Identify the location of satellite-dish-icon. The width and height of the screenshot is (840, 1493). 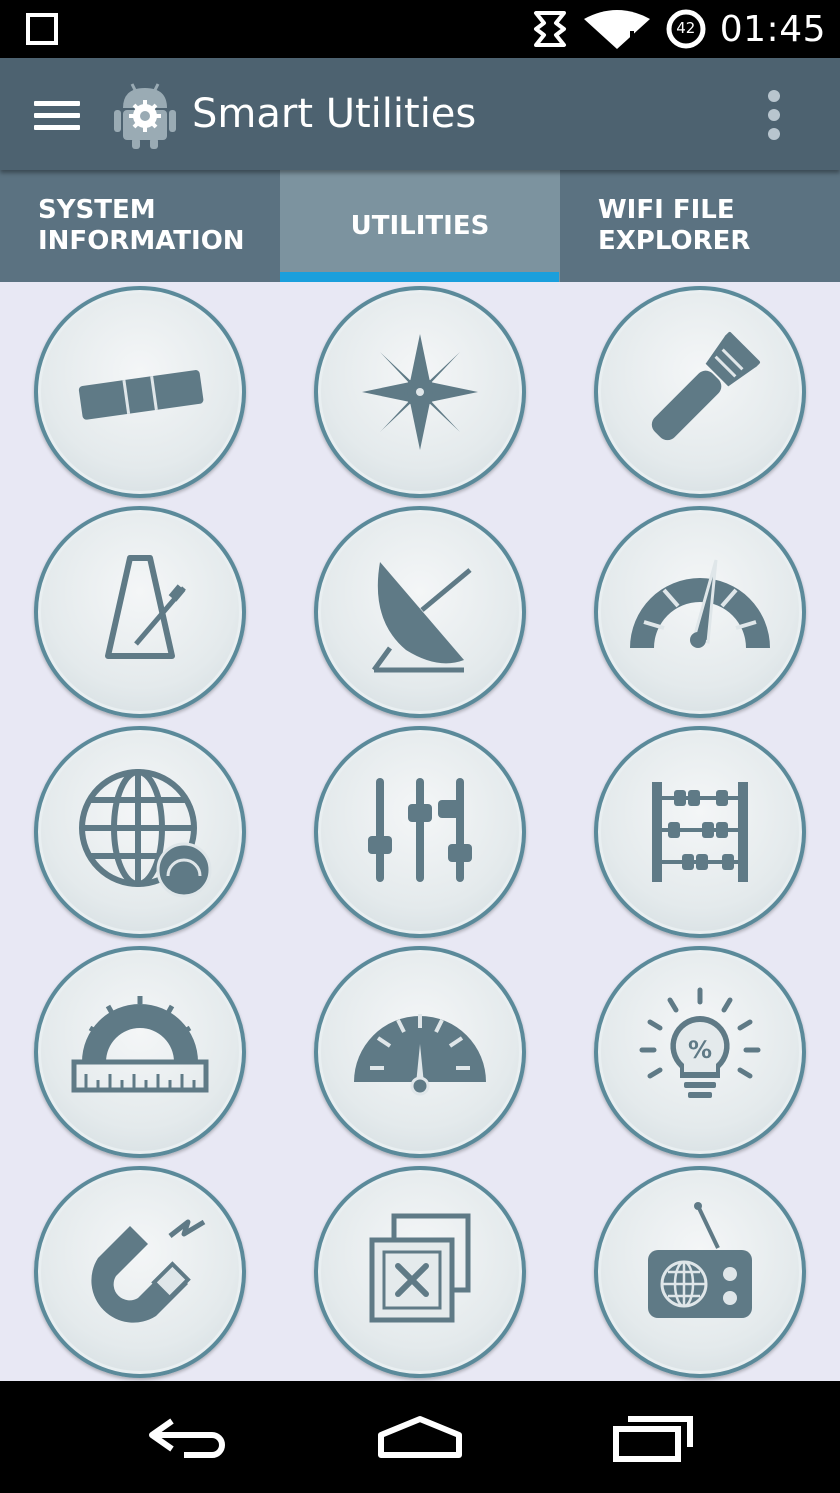
(421, 617).